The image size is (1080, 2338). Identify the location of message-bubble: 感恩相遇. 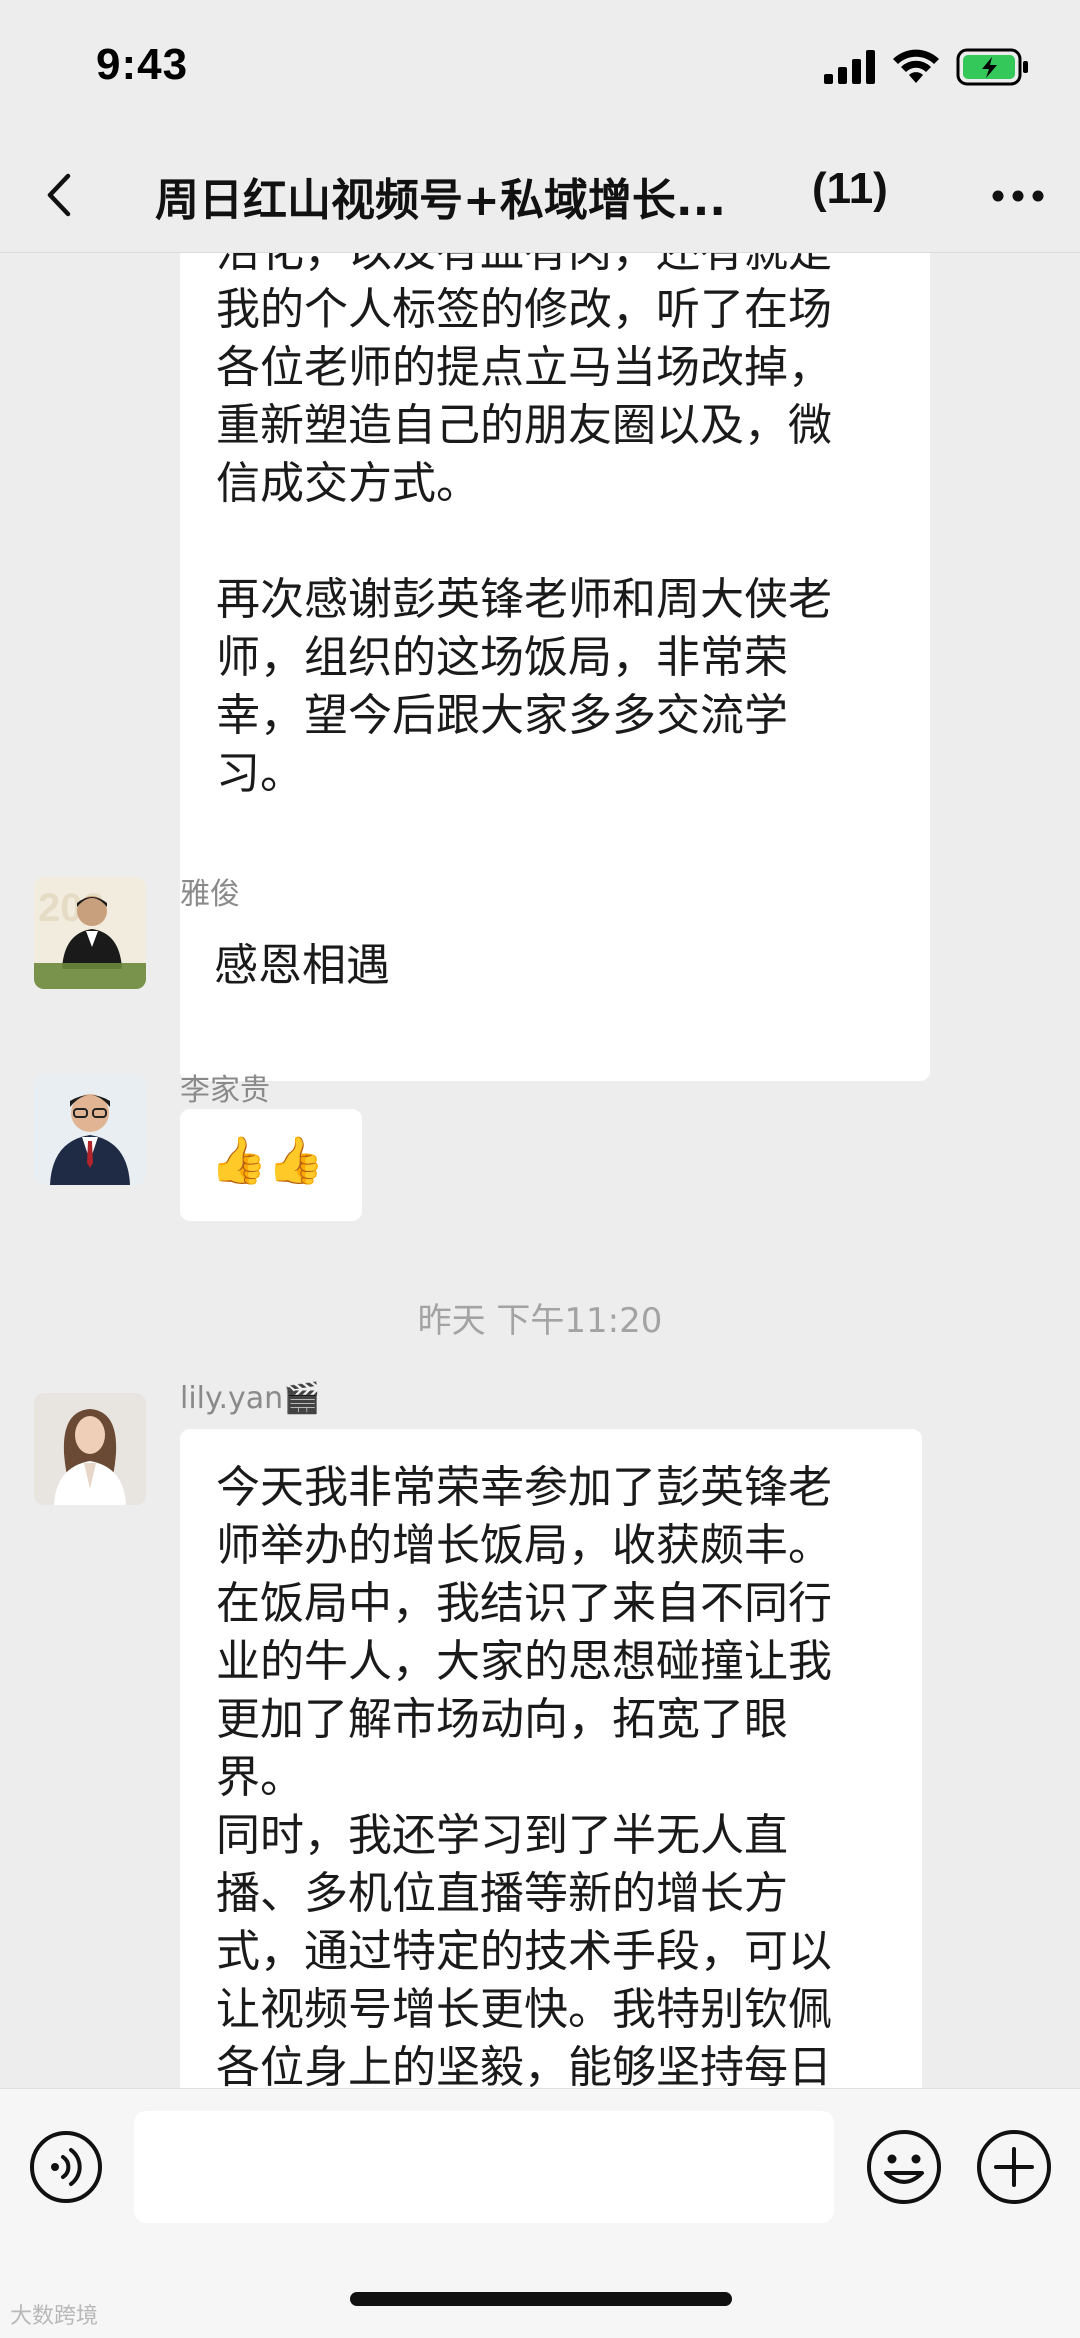
(310, 969).